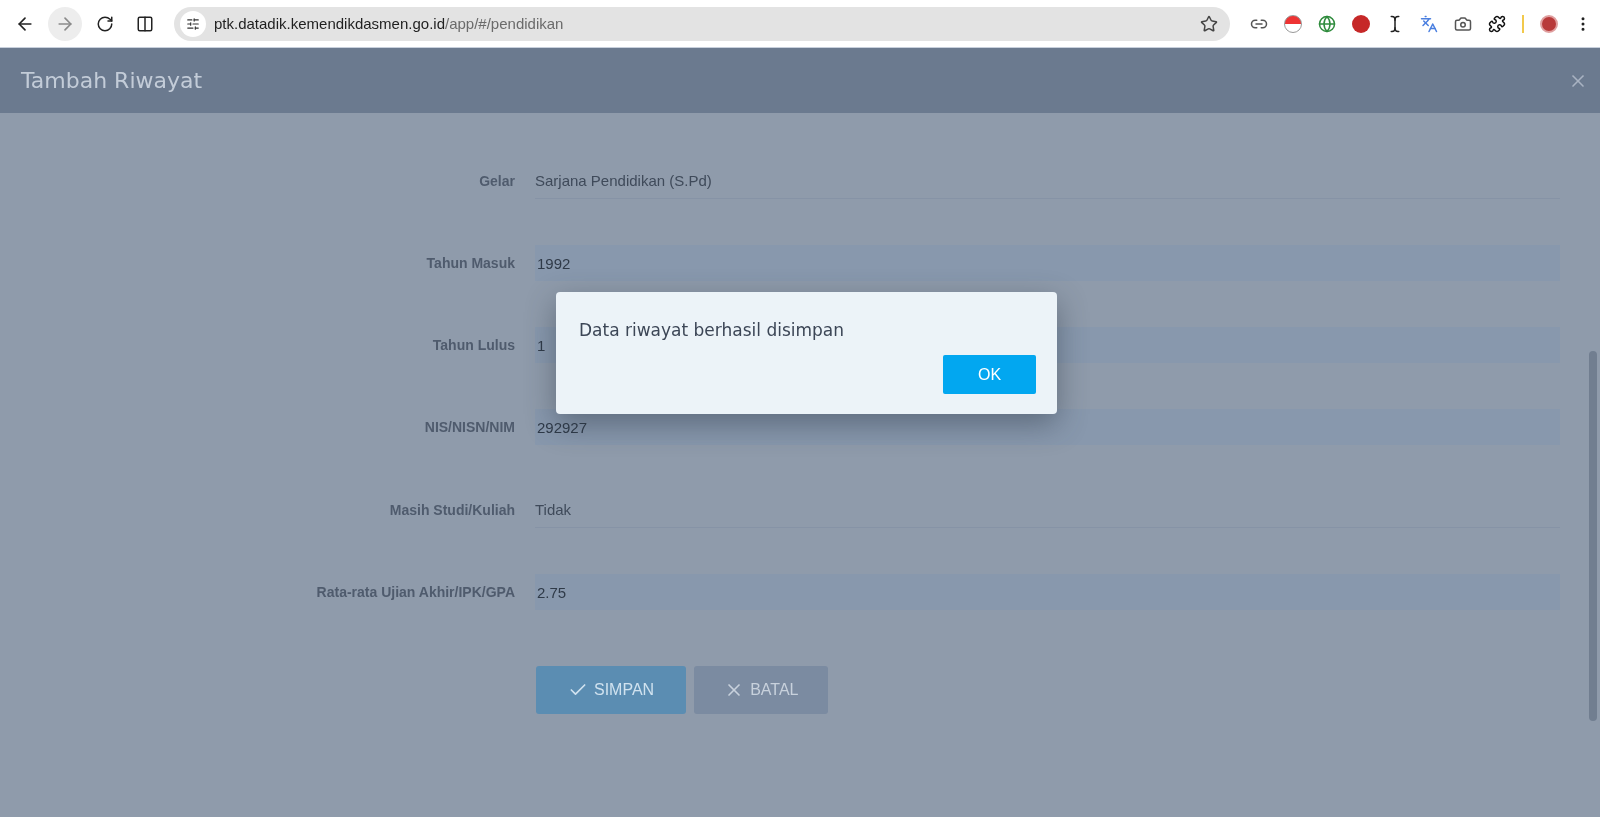  Describe the element at coordinates (469, 427) in the screenshot. I see `field-label: NIS/NISN/NIM` at that location.